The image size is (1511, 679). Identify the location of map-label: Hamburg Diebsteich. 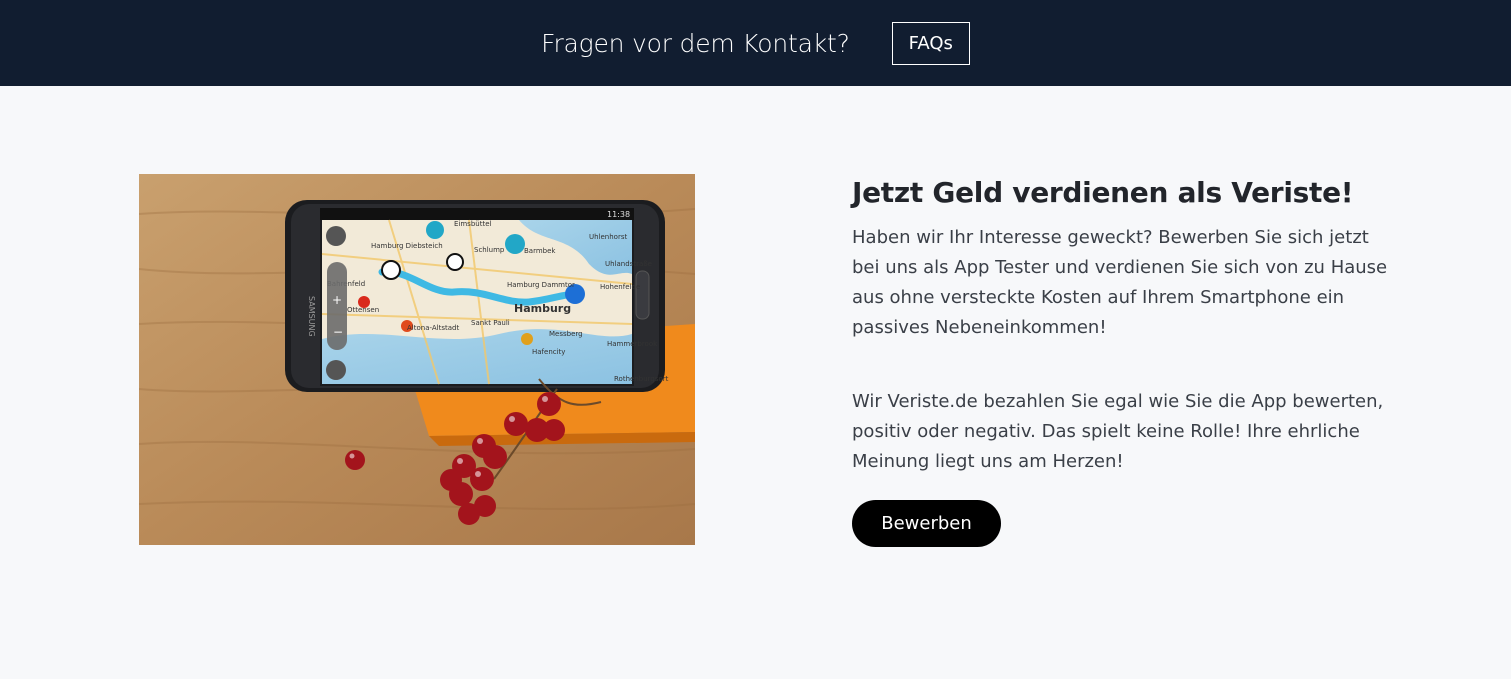
(407, 246).